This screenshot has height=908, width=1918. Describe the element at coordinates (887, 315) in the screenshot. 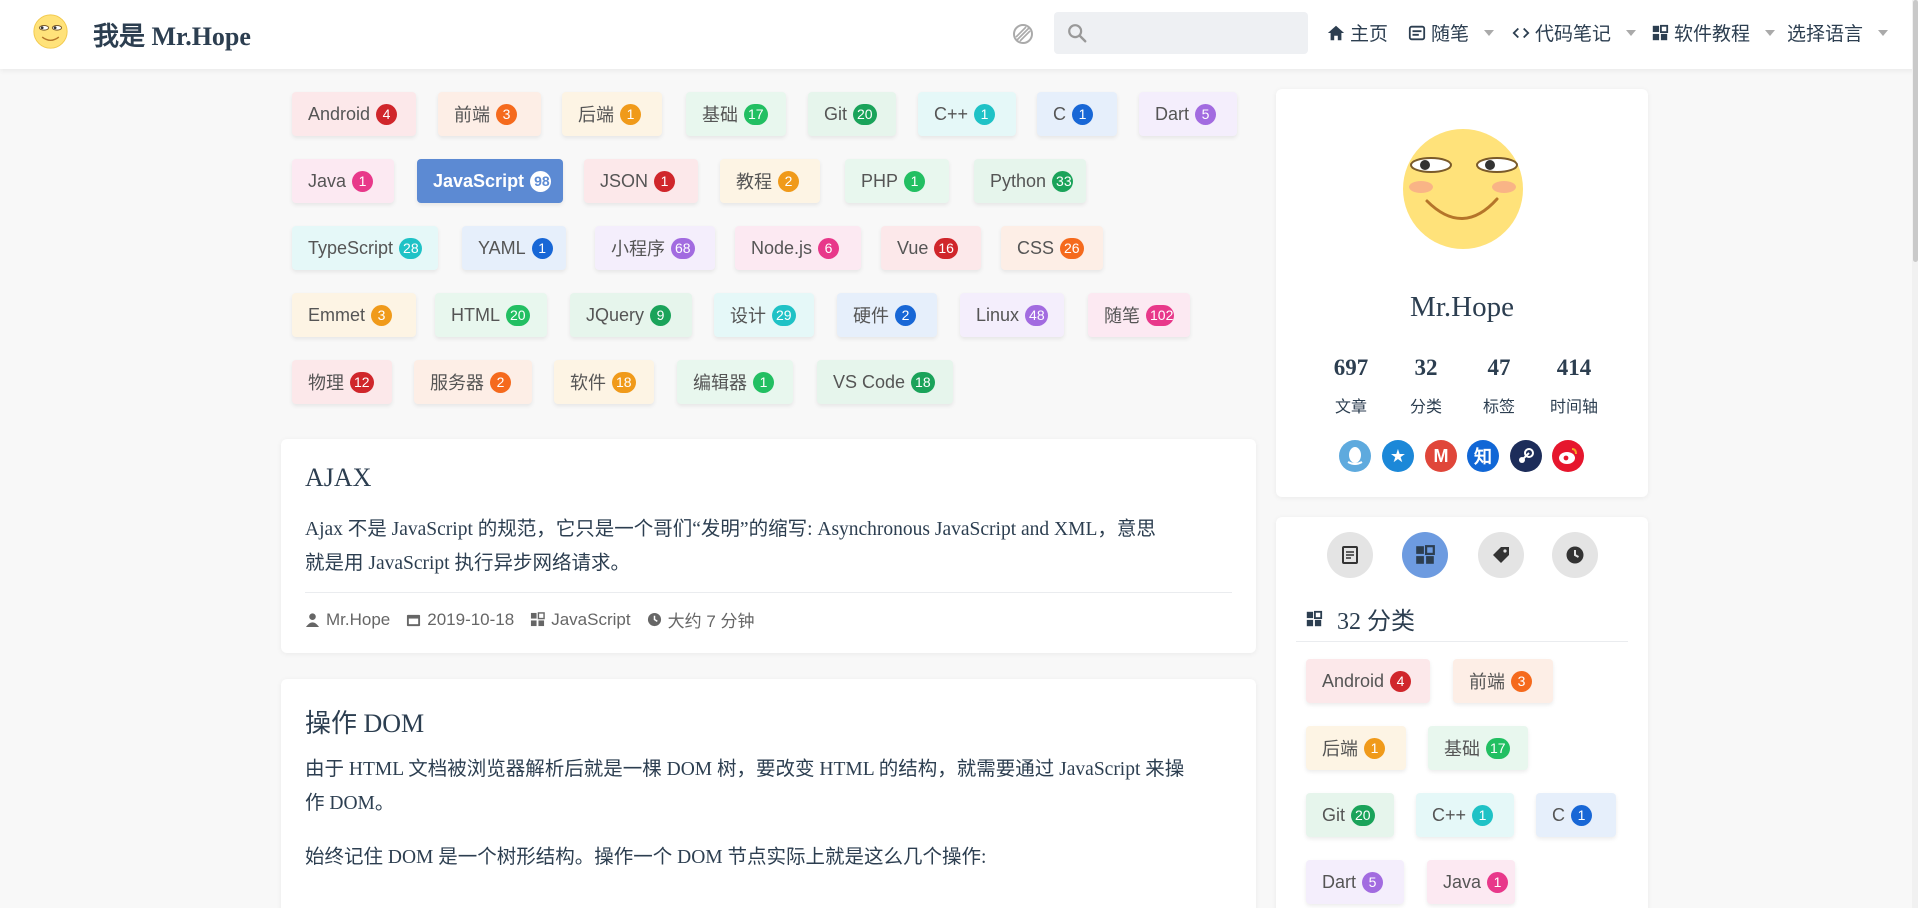

I see `tag-硬件: 硬件 2` at that location.